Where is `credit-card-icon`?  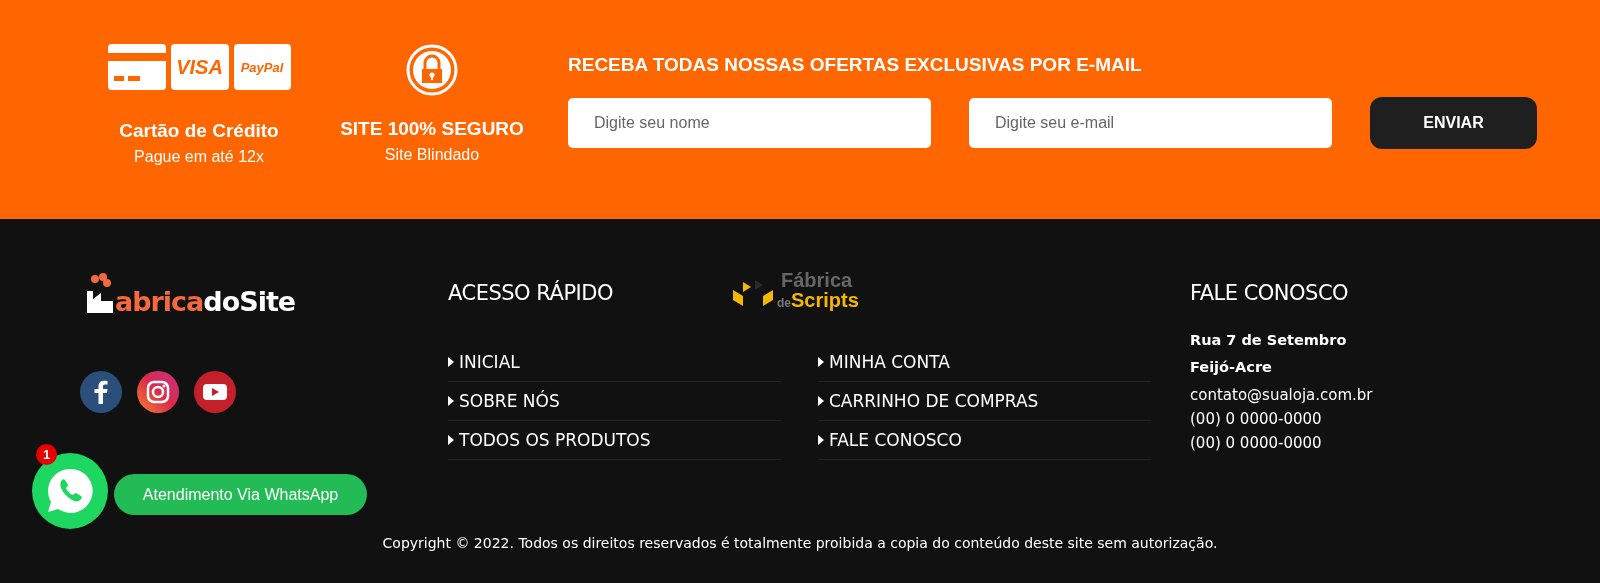 credit-card-icon is located at coordinates (136, 67).